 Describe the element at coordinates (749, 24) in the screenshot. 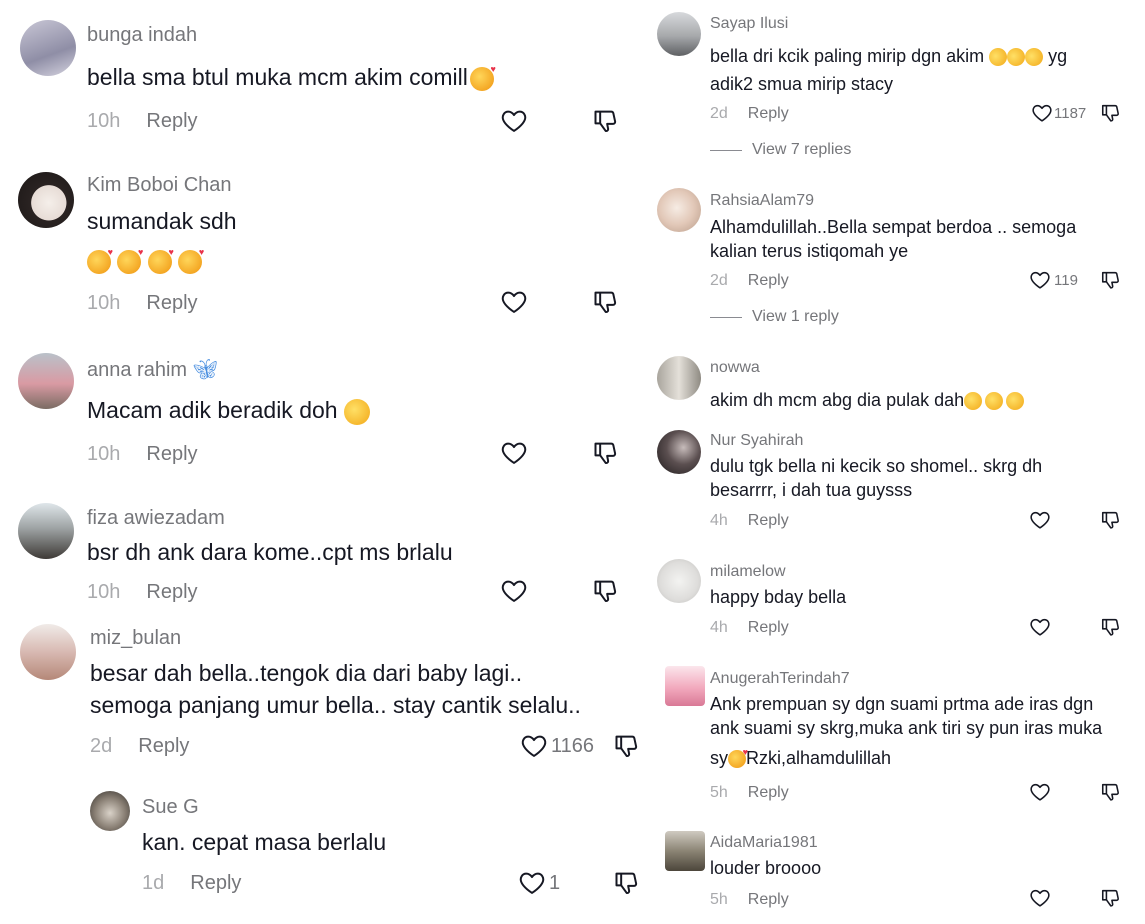

I see `comment-username: Sayap Ilusi` at that location.